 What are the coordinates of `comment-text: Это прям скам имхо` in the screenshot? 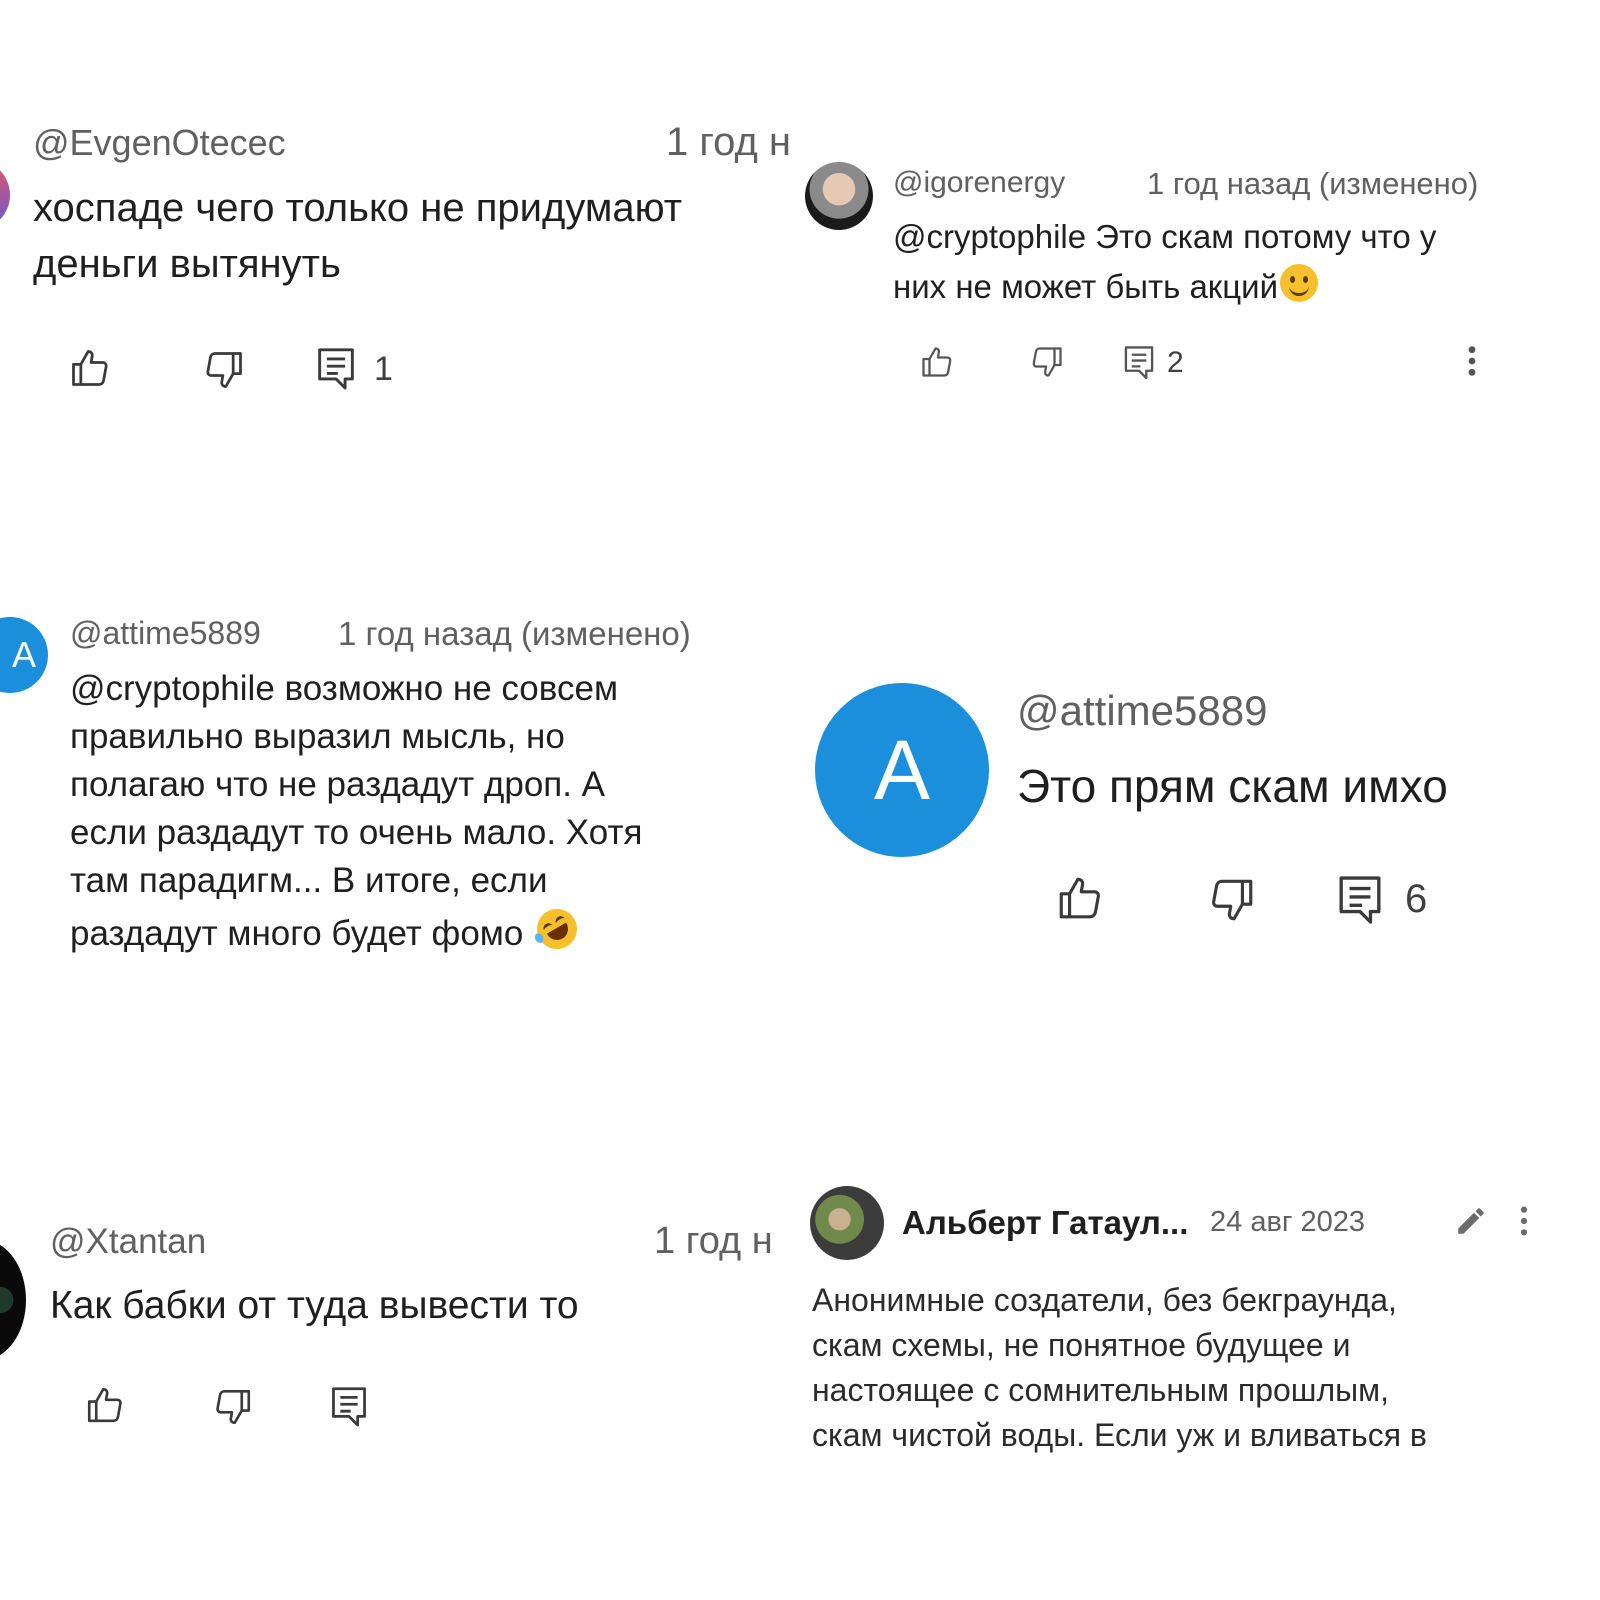 It's located at (1232, 786).